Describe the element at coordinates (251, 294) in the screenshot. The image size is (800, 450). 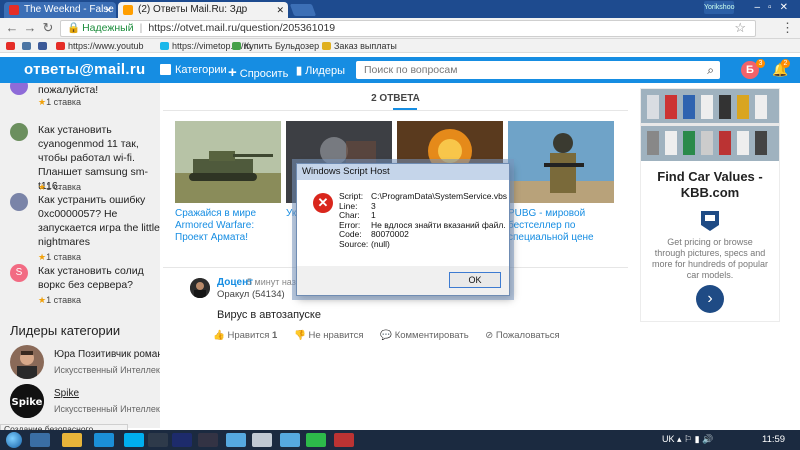
I see `answer-rank: Оракул (54134)` at that location.